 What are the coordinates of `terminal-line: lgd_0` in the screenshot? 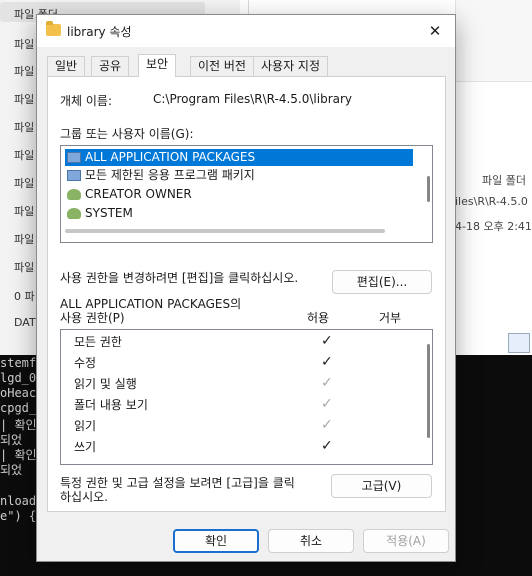 It's located at (18, 378).